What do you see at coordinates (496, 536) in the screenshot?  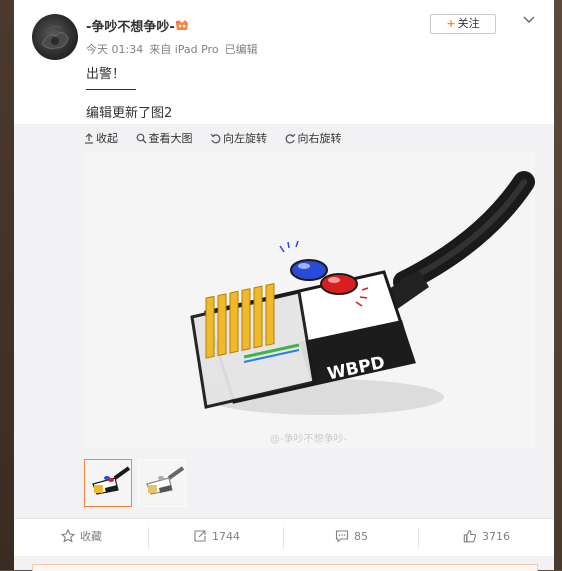 I see `like-count: 3716` at bounding box center [496, 536].